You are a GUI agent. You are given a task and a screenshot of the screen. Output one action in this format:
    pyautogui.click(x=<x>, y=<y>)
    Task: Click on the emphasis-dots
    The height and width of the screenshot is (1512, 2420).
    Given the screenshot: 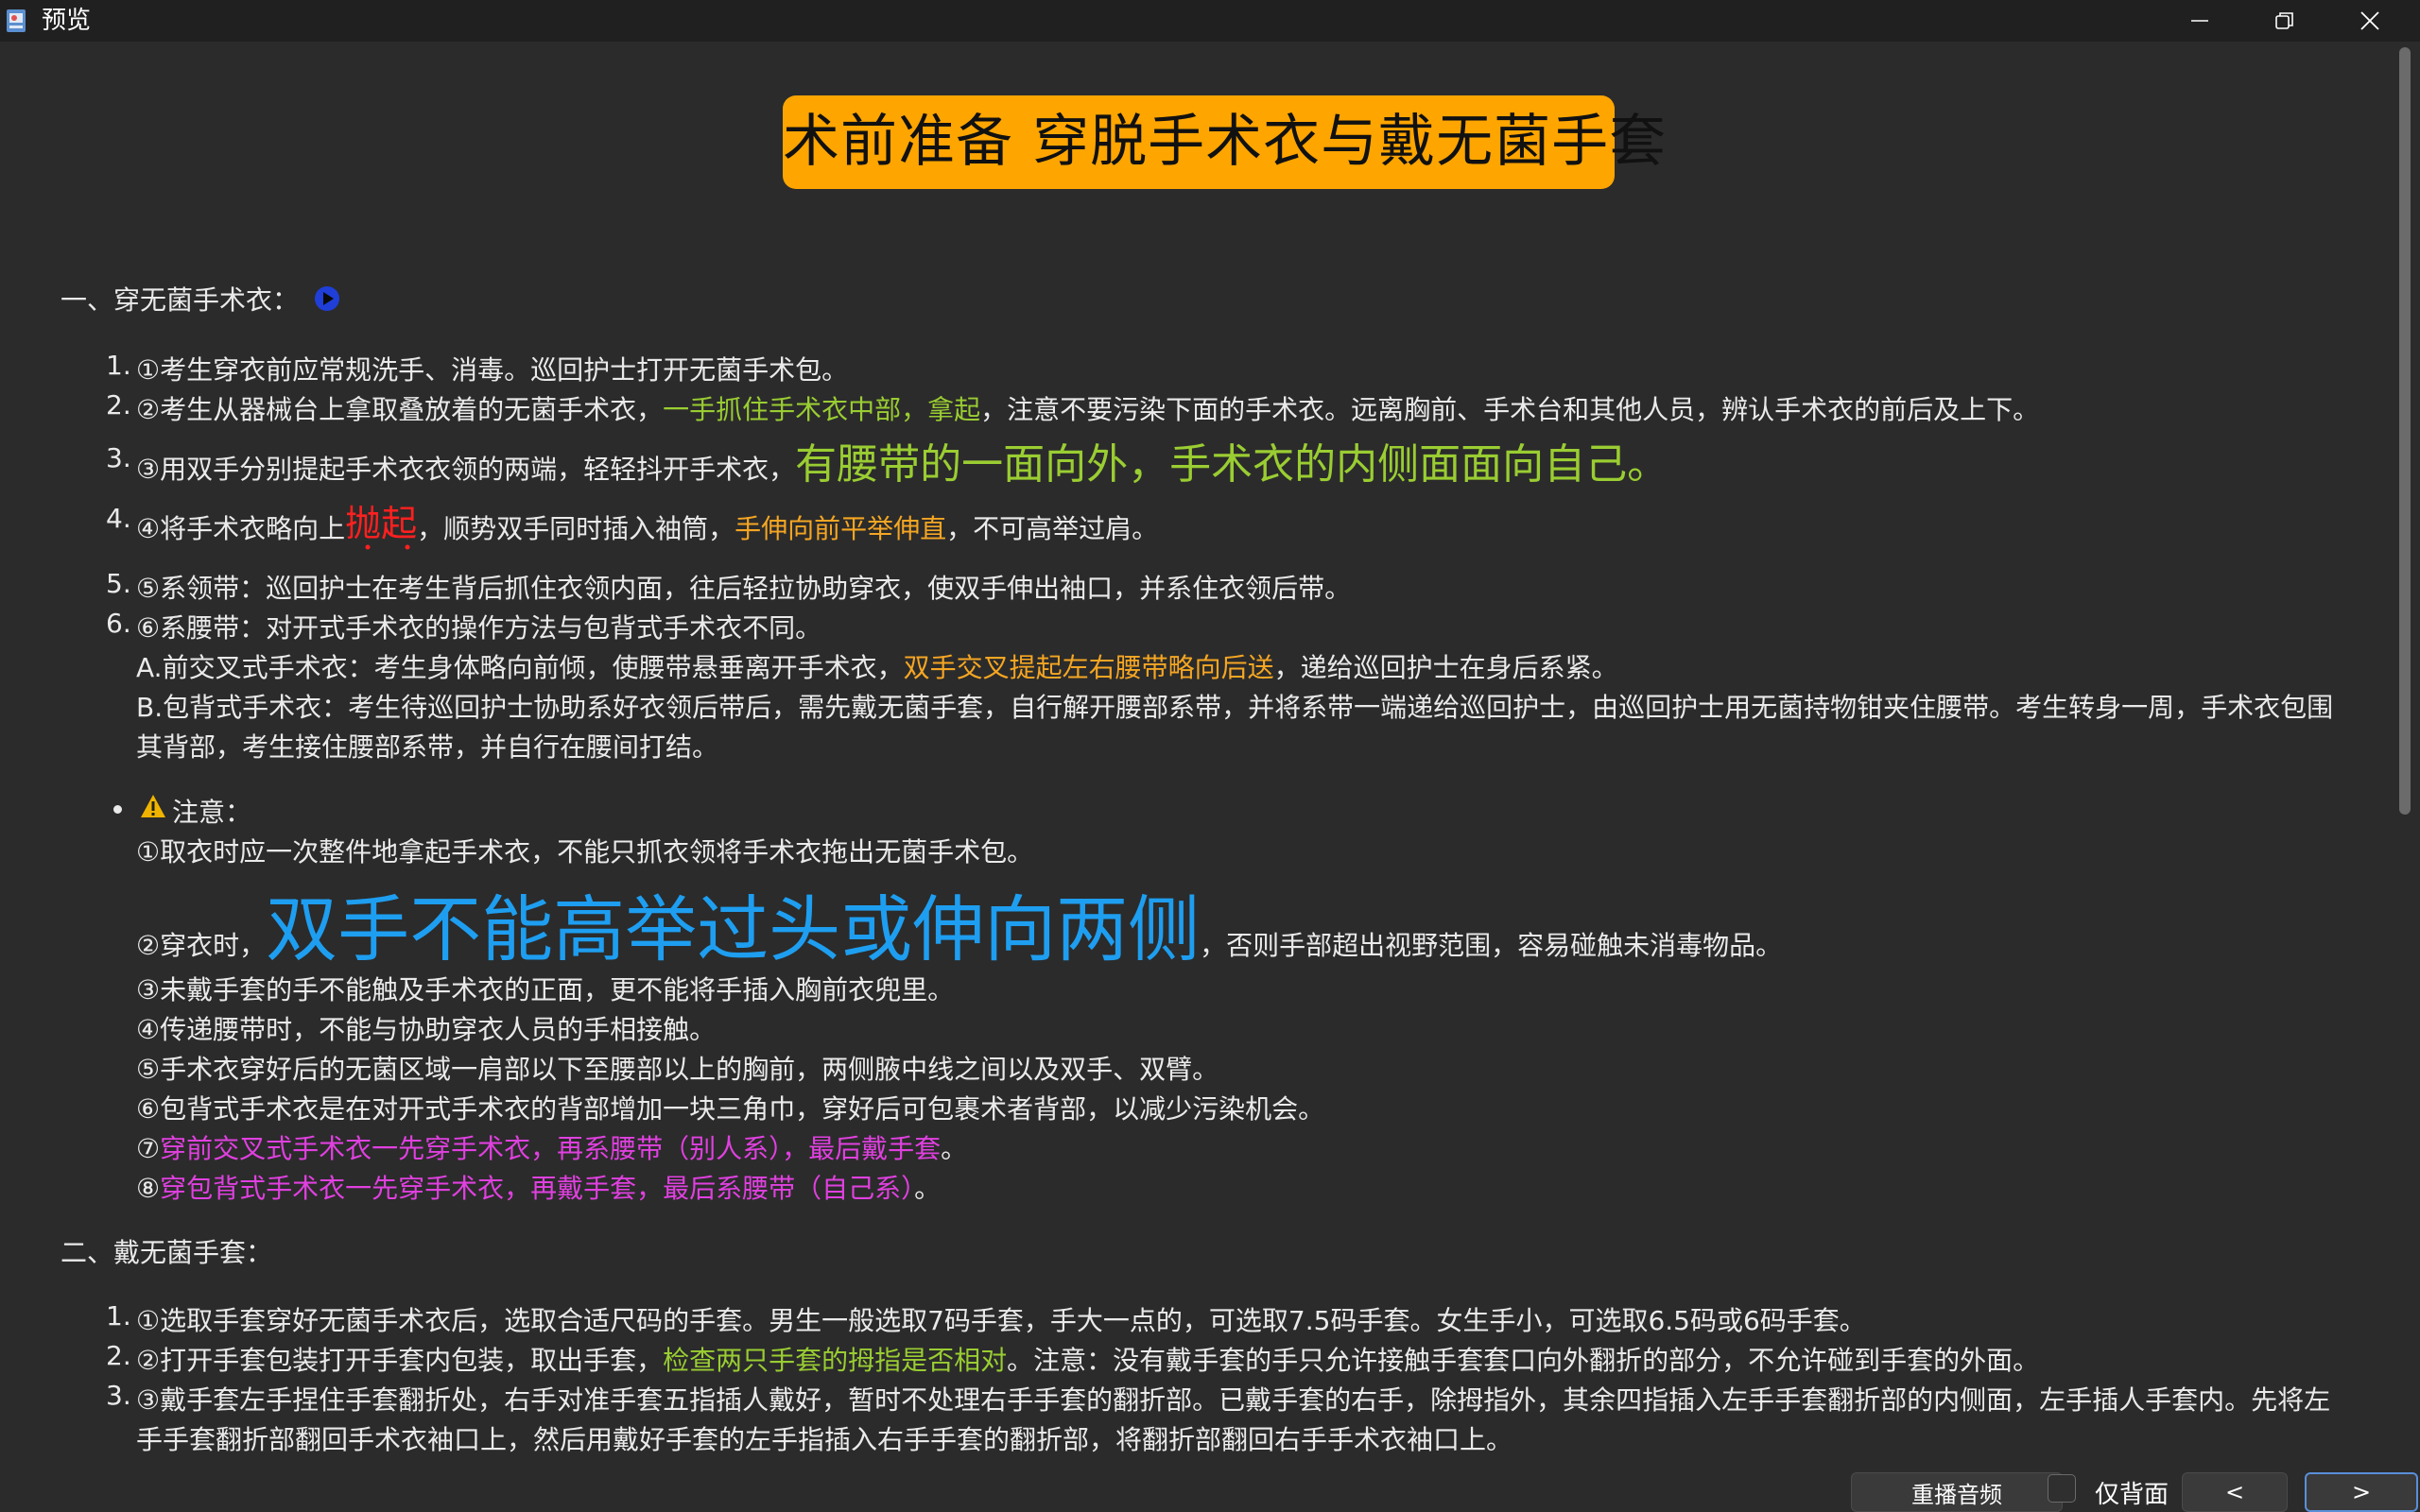 What is the action you would take?
    pyautogui.click(x=387, y=547)
    